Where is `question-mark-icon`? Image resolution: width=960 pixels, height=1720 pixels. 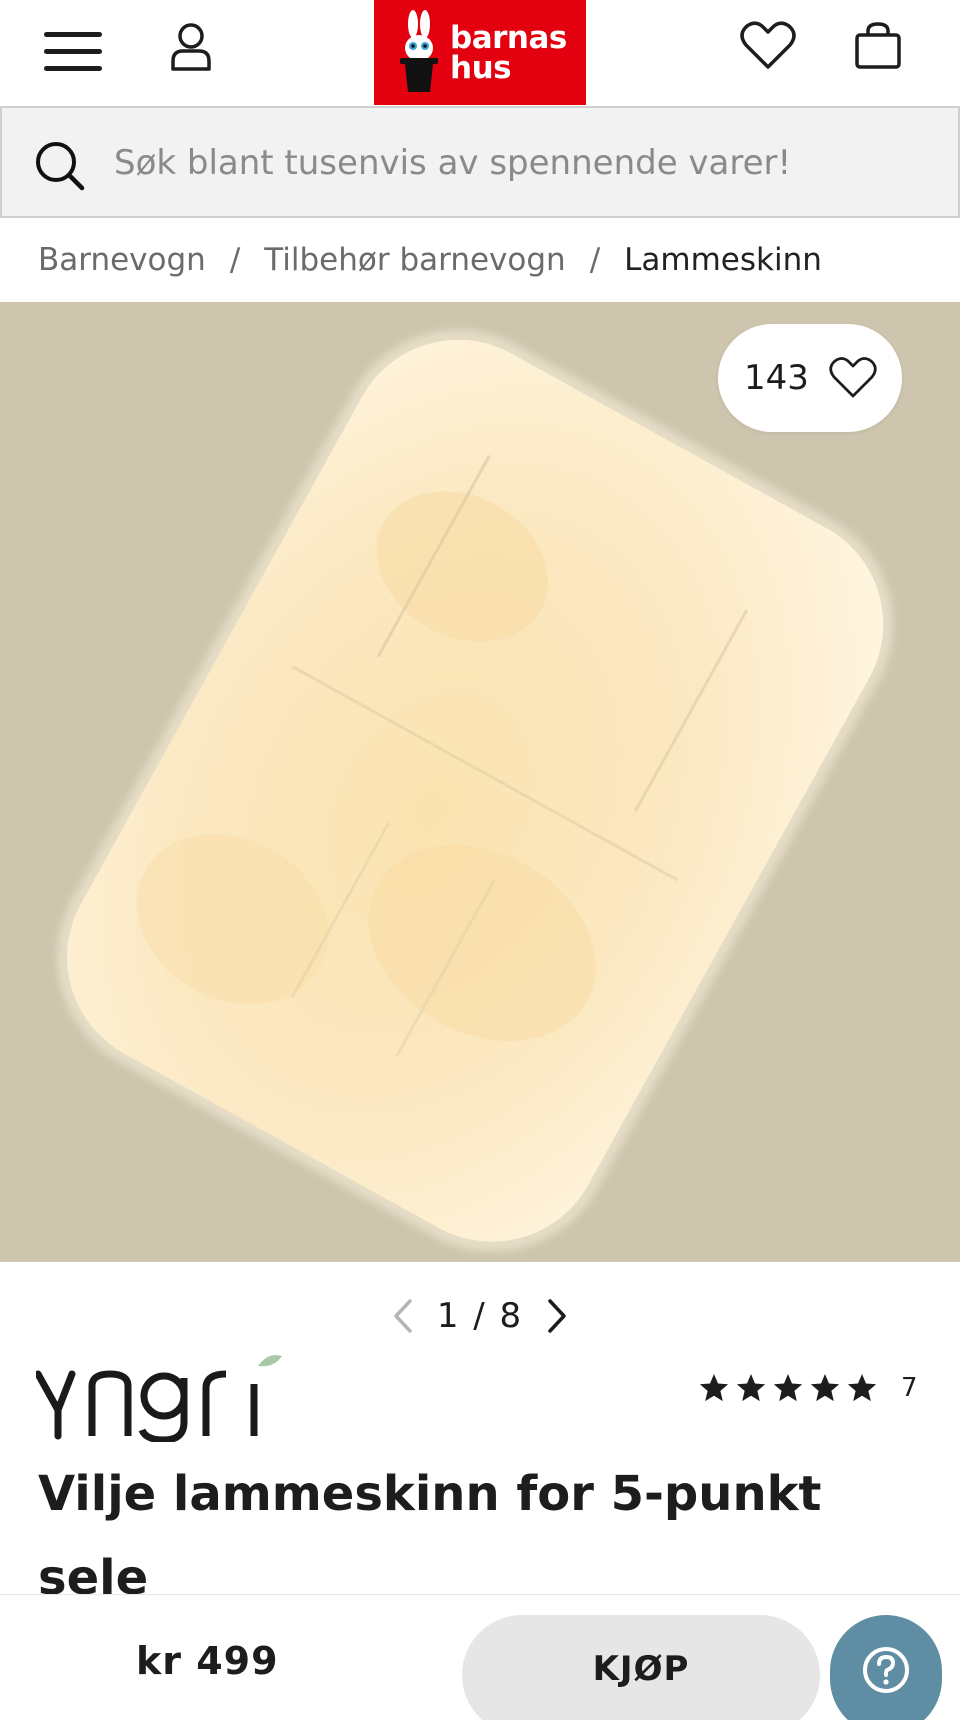
question-mark-icon is located at coordinates (886, 1670).